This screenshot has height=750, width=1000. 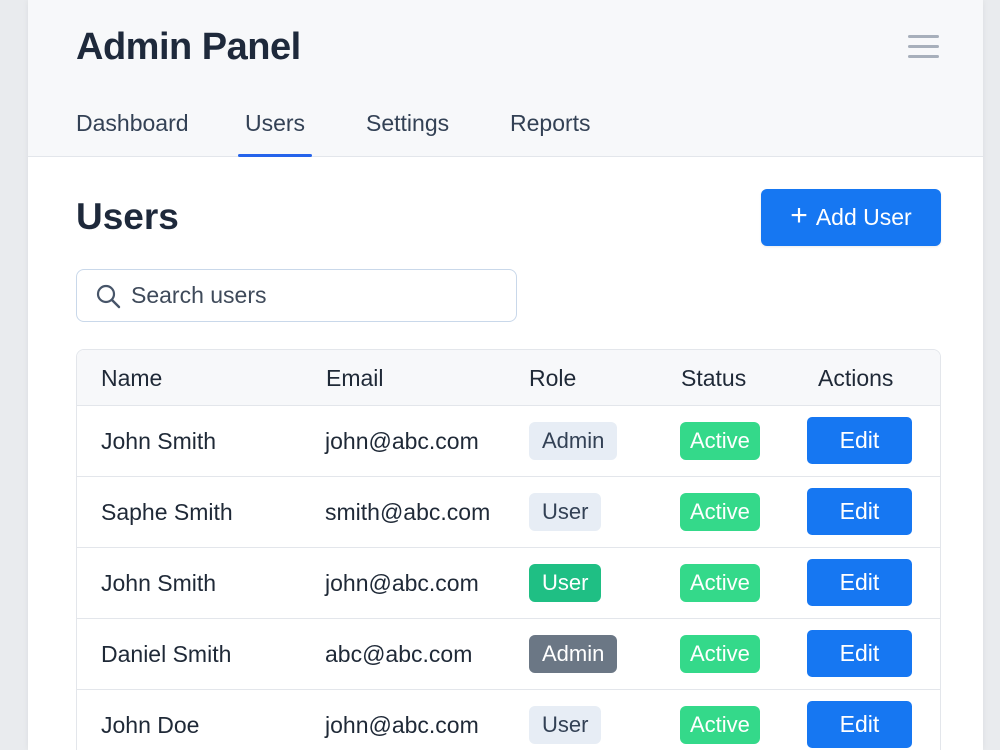 I want to click on search-box, so click(x=296, y=295).